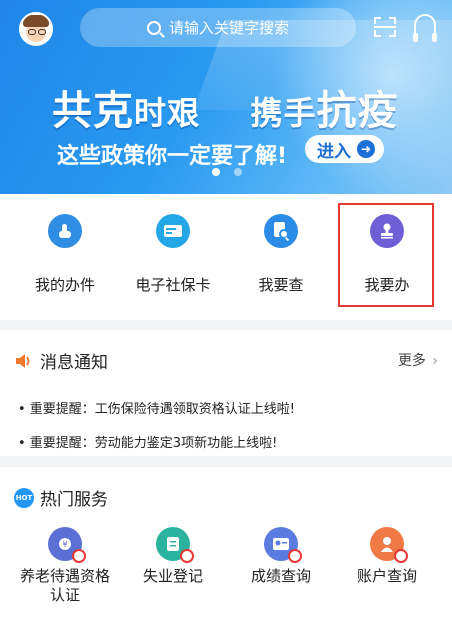 The image size is (452, 623). I want to click on avatar-glass-left, so click(32, 32).